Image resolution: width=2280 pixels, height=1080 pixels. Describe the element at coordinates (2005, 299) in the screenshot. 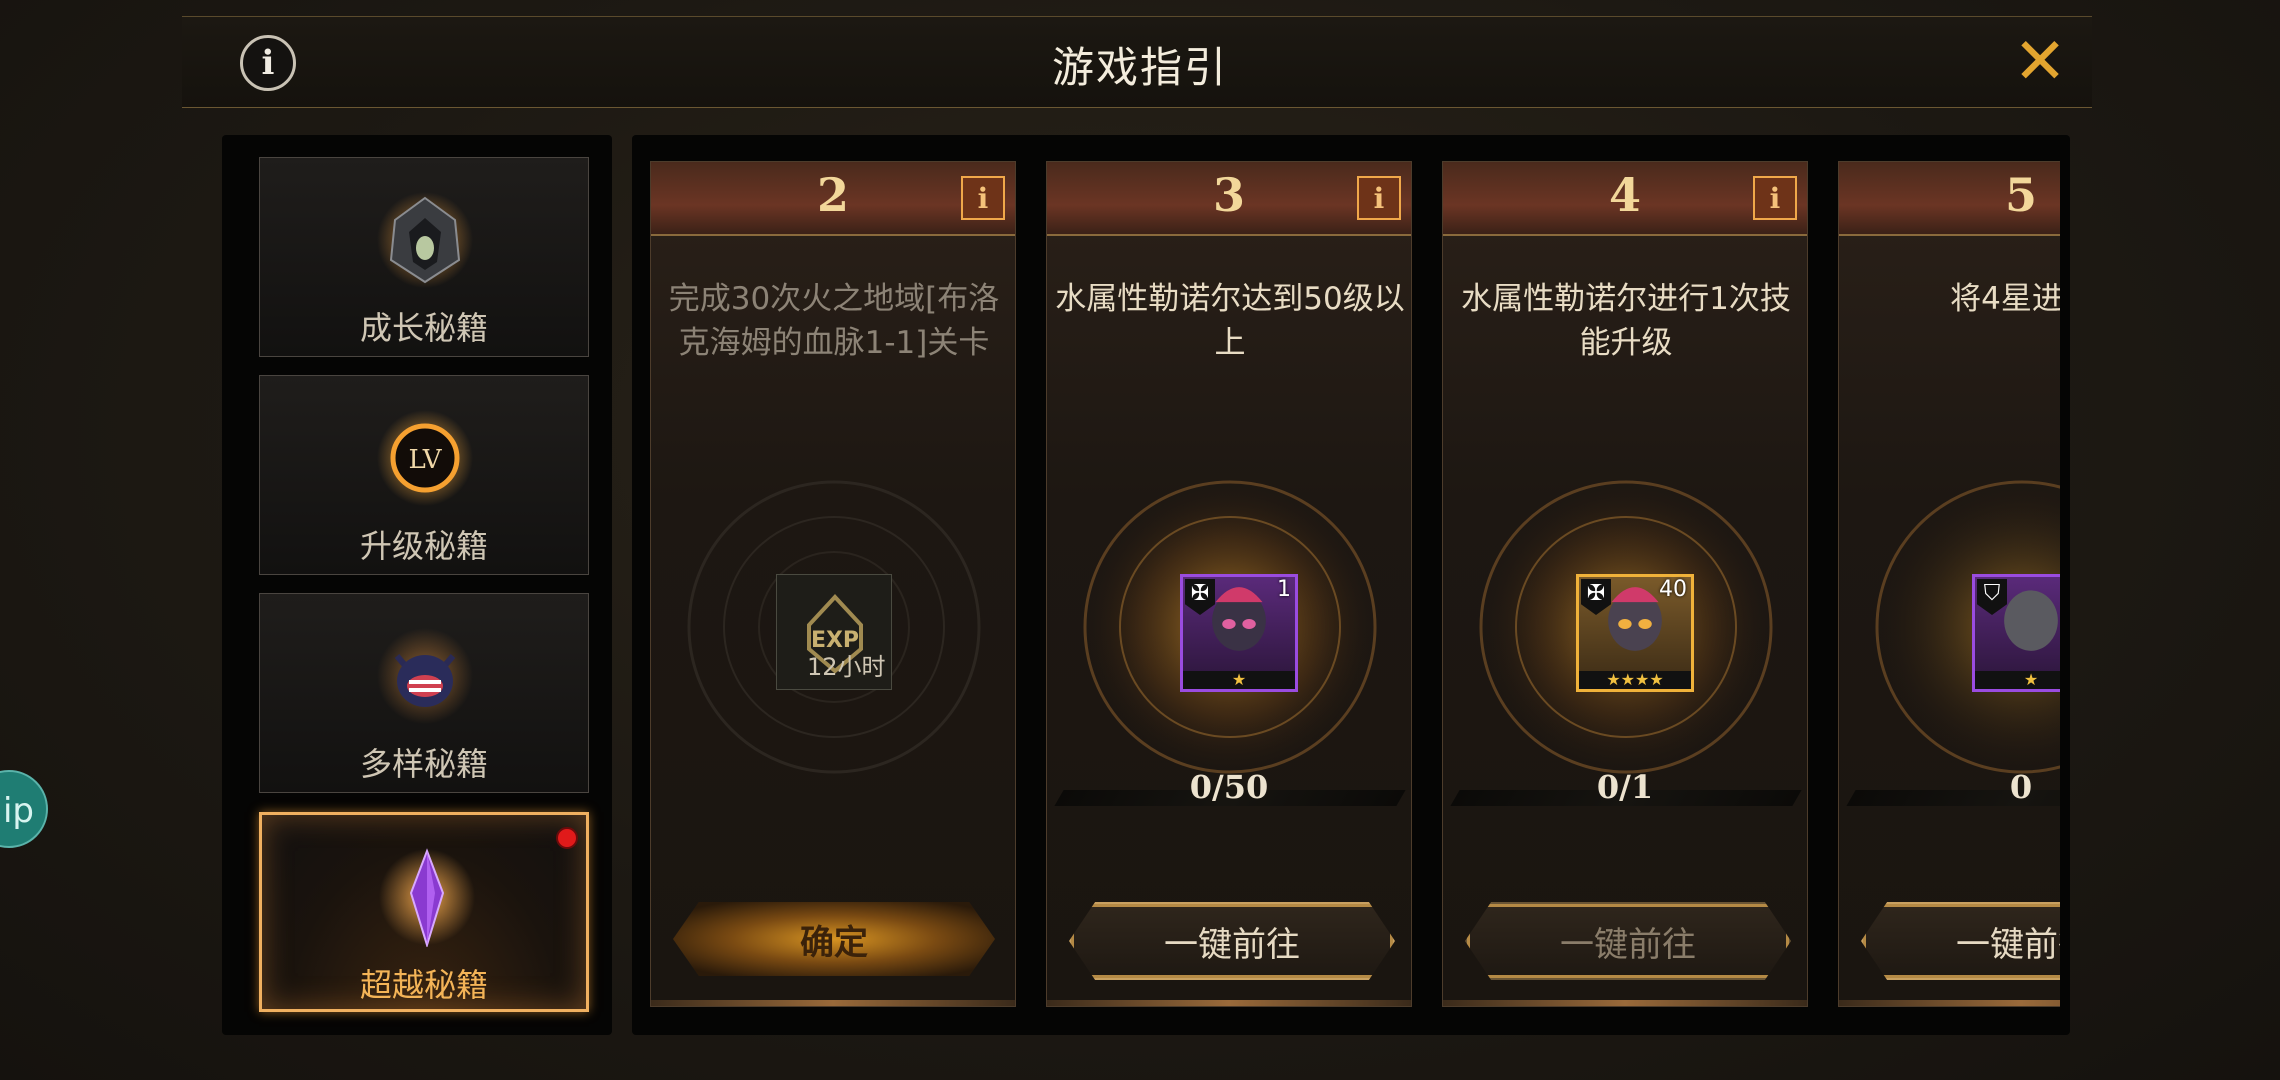

I see `card-description: 将4星进化` at that location.